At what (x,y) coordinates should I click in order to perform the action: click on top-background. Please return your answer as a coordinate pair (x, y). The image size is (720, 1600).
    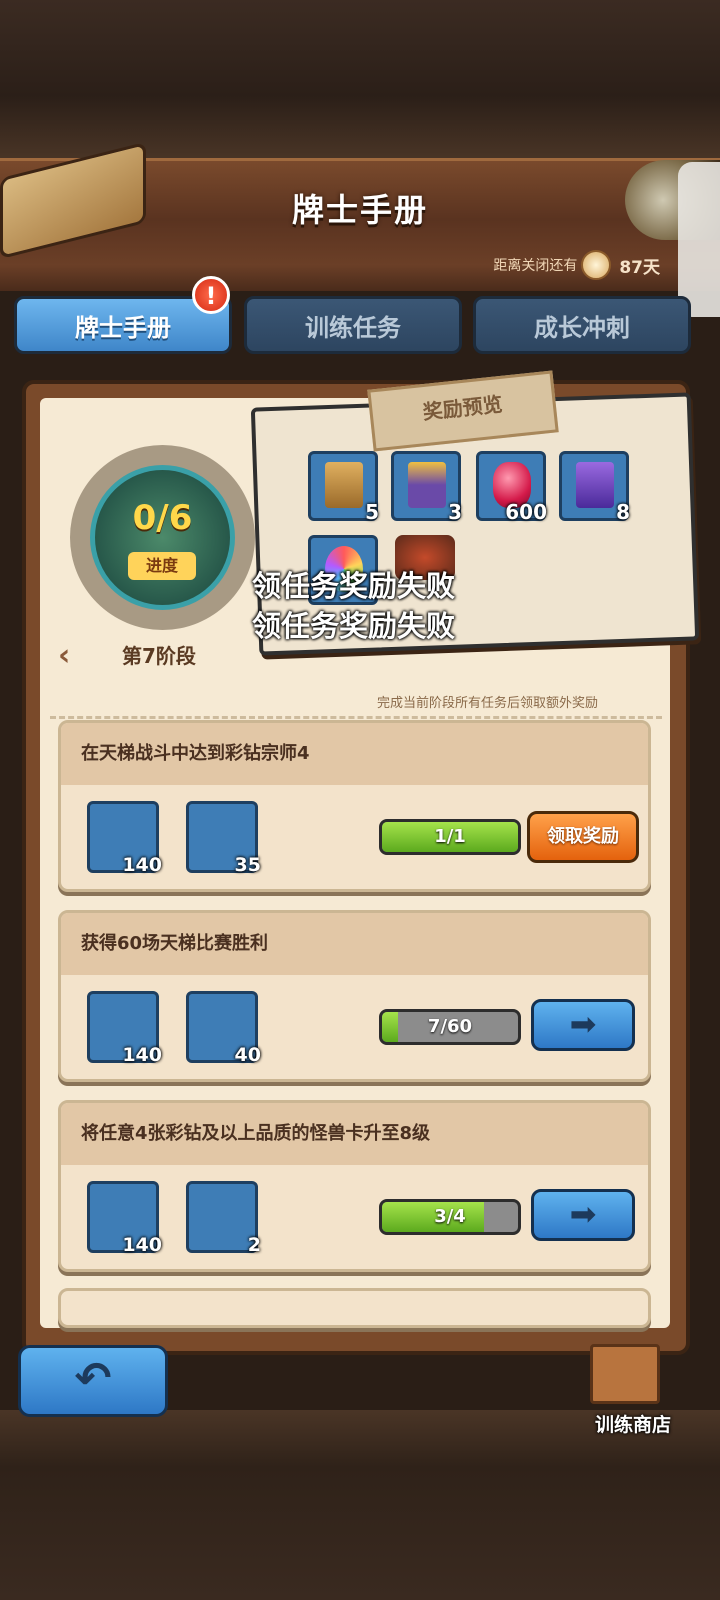
    Looking at the image, I should click on (360, 80).